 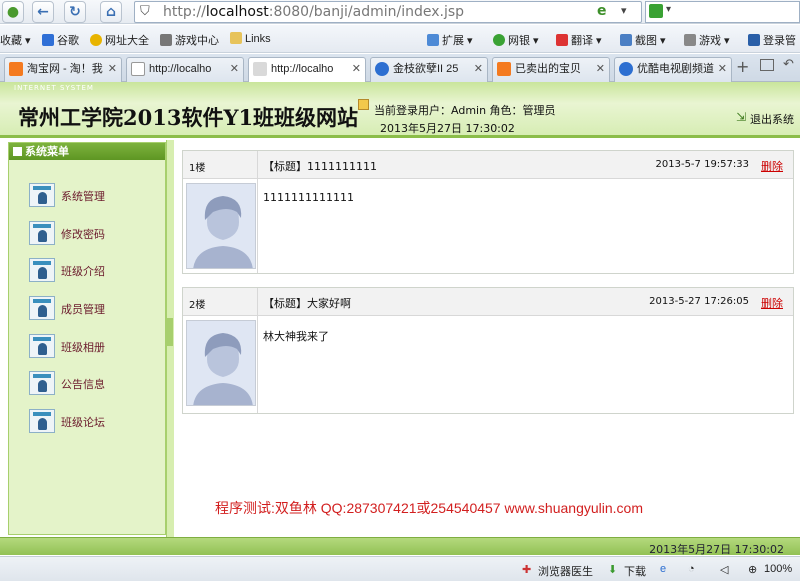 What do you see at coordinates (296, 336) in the screenshot?
I see `post-body: 林大神我来了` at bounding box center [296, 336].